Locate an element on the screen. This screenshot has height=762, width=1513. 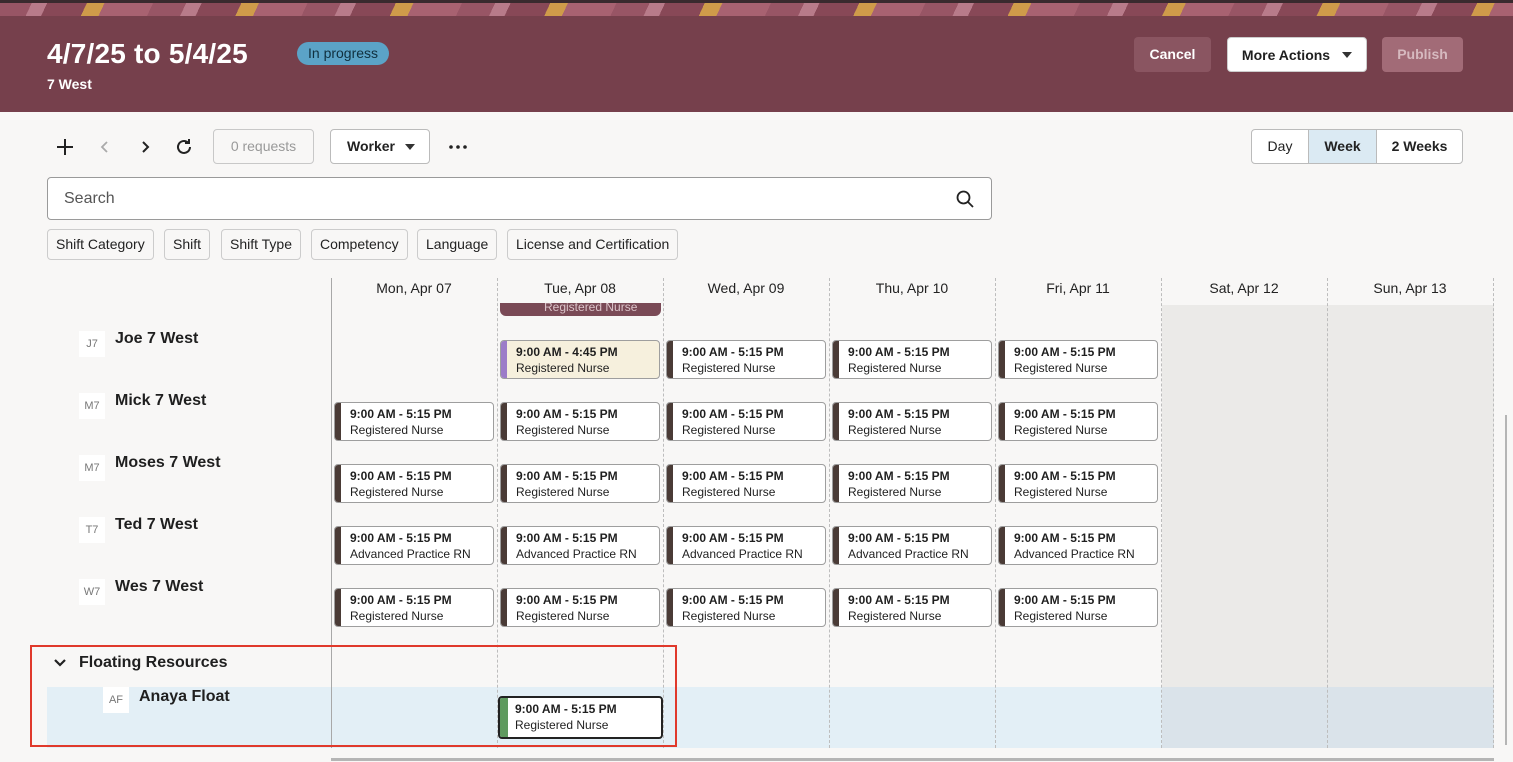
avatar: J7 is located at coordinates (92, 344).